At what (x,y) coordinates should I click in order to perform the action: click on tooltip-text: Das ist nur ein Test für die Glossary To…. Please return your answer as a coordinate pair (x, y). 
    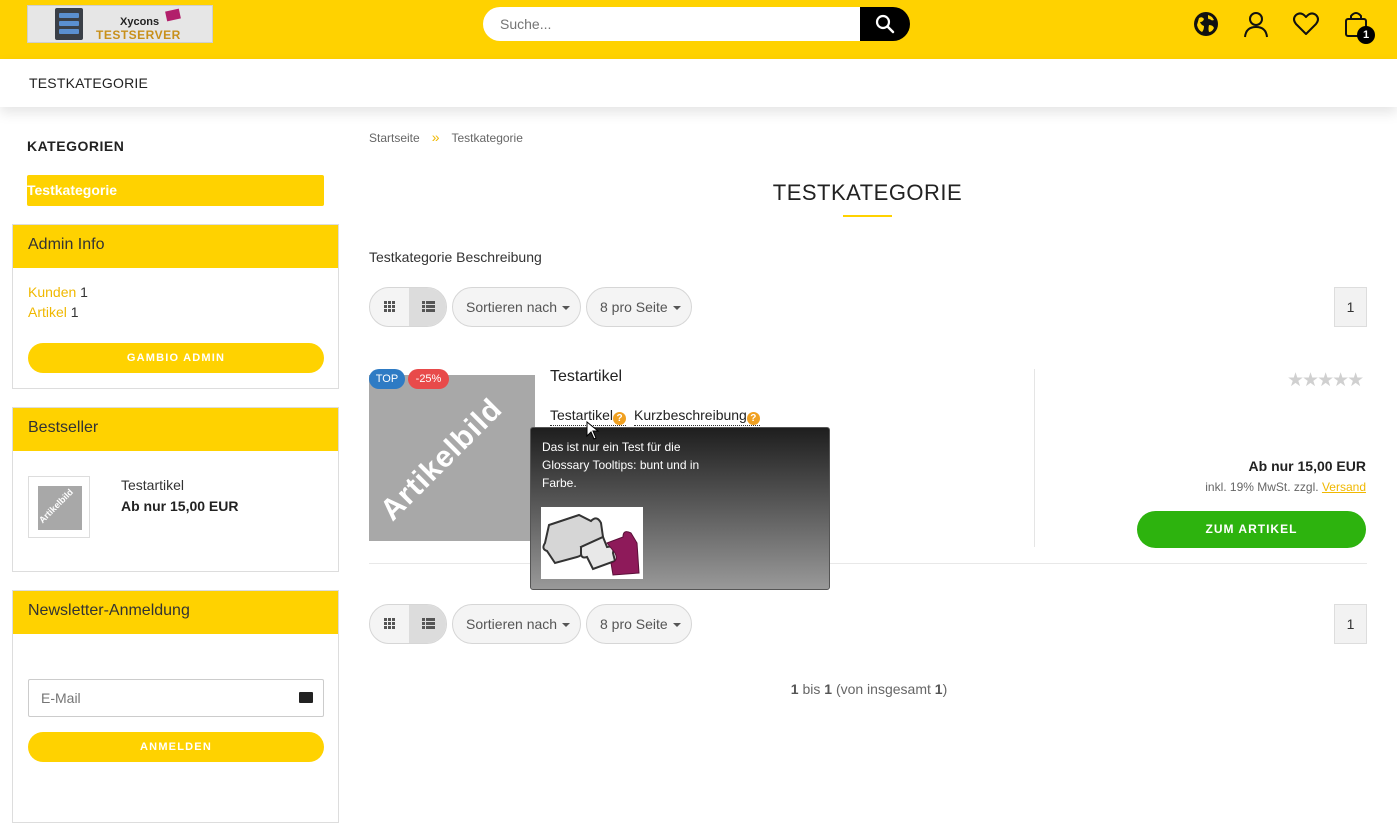
    Looking at the image, I should click on (621, 465).